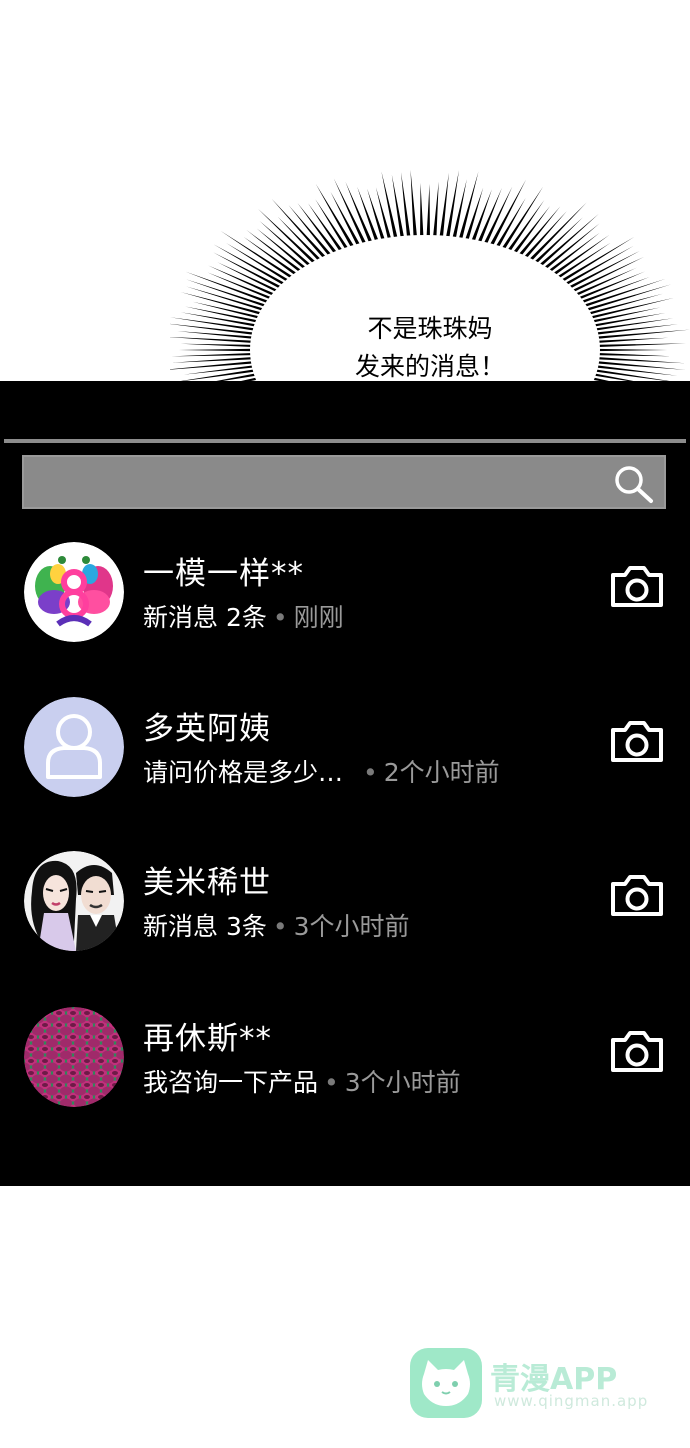 Image resolution: width=690 pixels, height=1448 pixels. I want to click on default-user-avatar, so click(74, 747).